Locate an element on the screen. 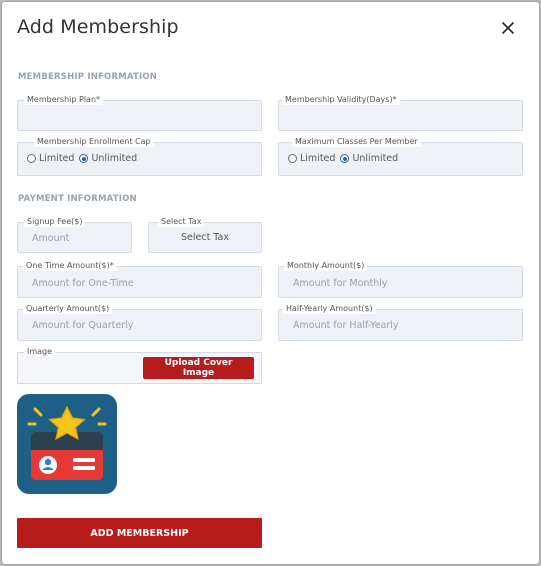 This screenshot has width=541, height=566. image-label: Image is located at coordinates (40, 351).